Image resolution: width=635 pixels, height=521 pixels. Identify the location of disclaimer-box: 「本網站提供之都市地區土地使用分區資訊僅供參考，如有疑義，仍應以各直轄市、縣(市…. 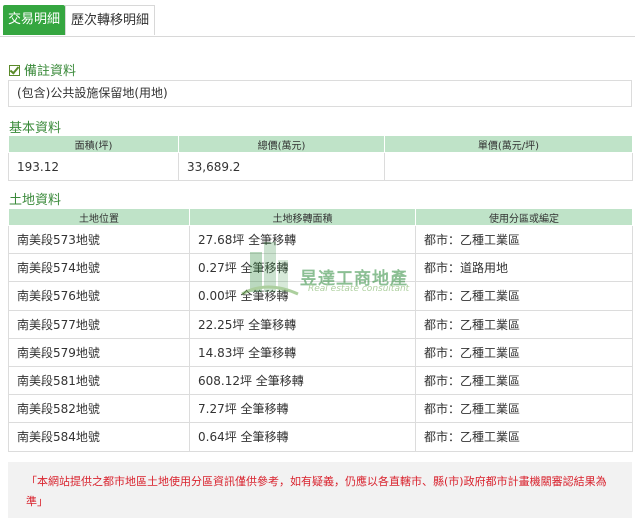
(320, 490).